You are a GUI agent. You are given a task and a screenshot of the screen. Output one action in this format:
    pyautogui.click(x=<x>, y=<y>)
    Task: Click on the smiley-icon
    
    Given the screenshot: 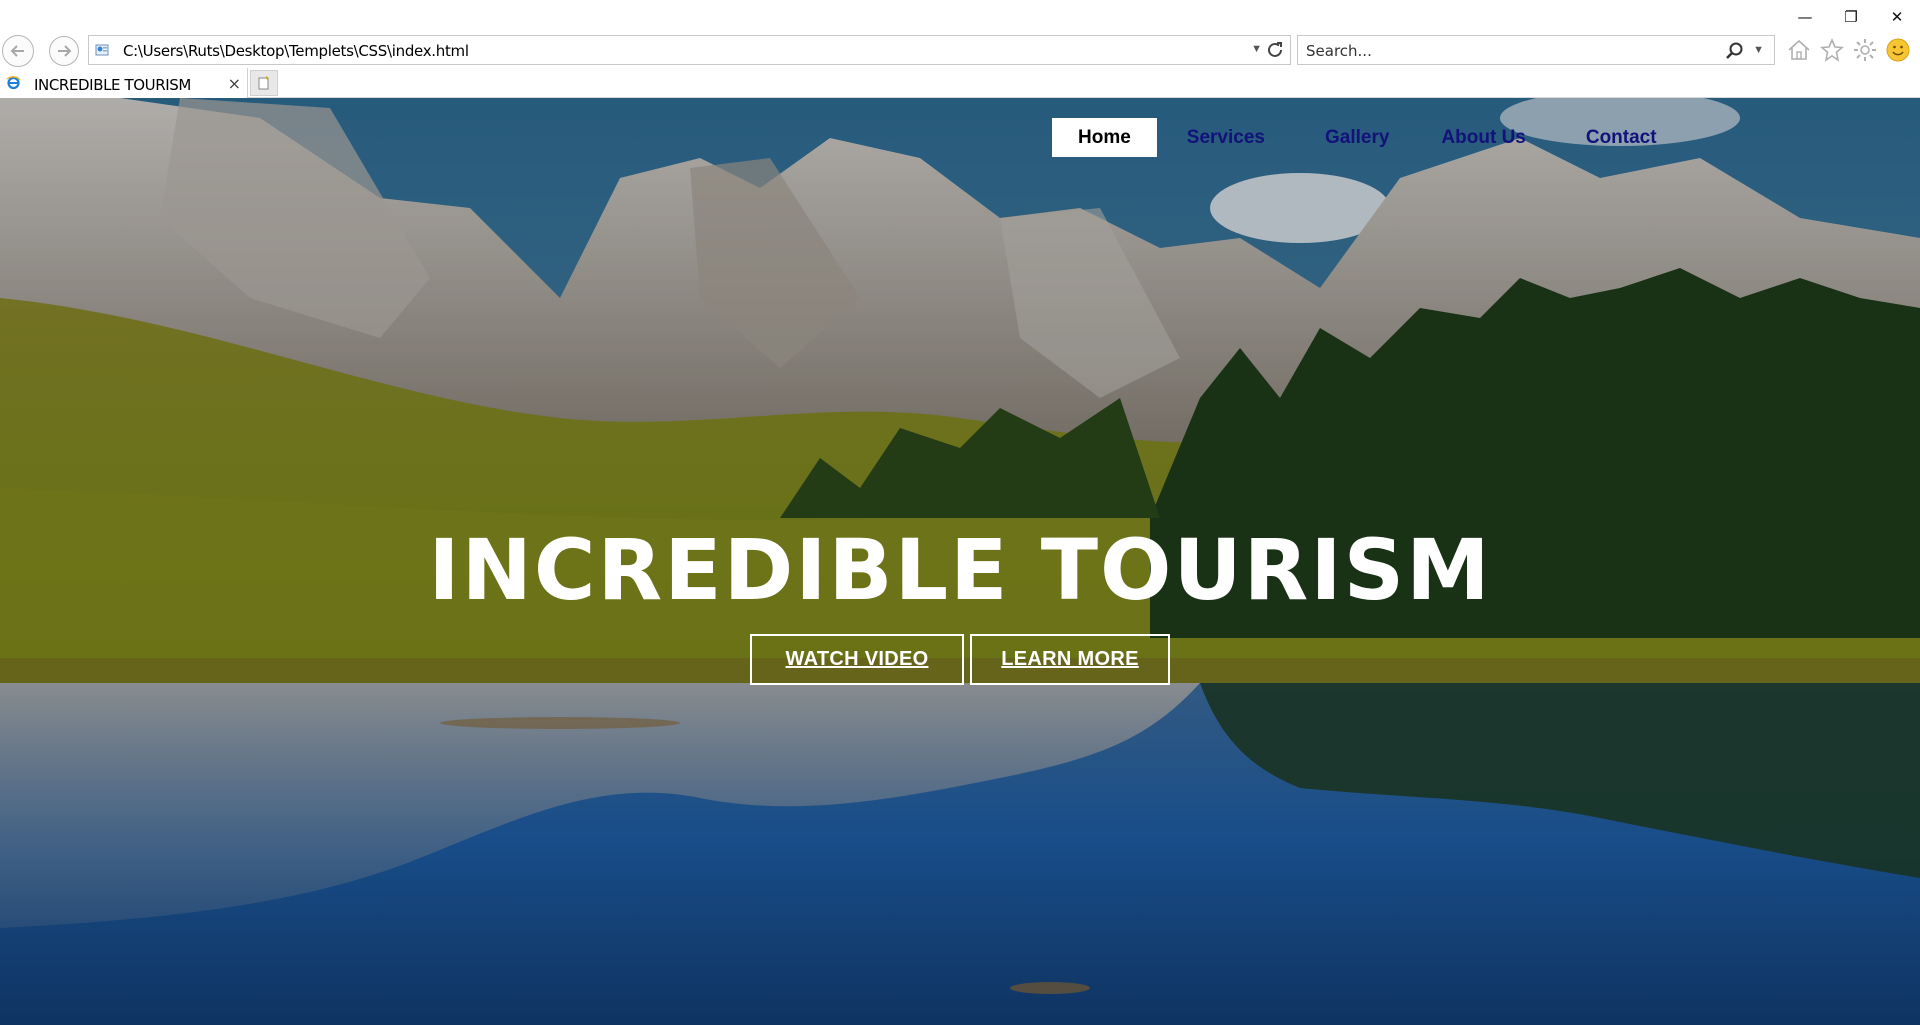 What is the action you would take?
    pyautogui.click(x=1898, y=50)
    